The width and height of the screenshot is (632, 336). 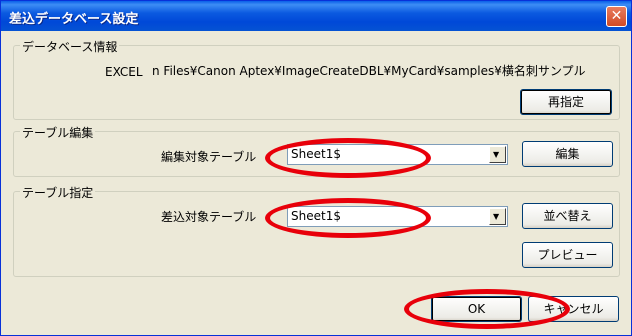 I want to click on window-title: 差込データベース設定, so click(x=74, y=19).